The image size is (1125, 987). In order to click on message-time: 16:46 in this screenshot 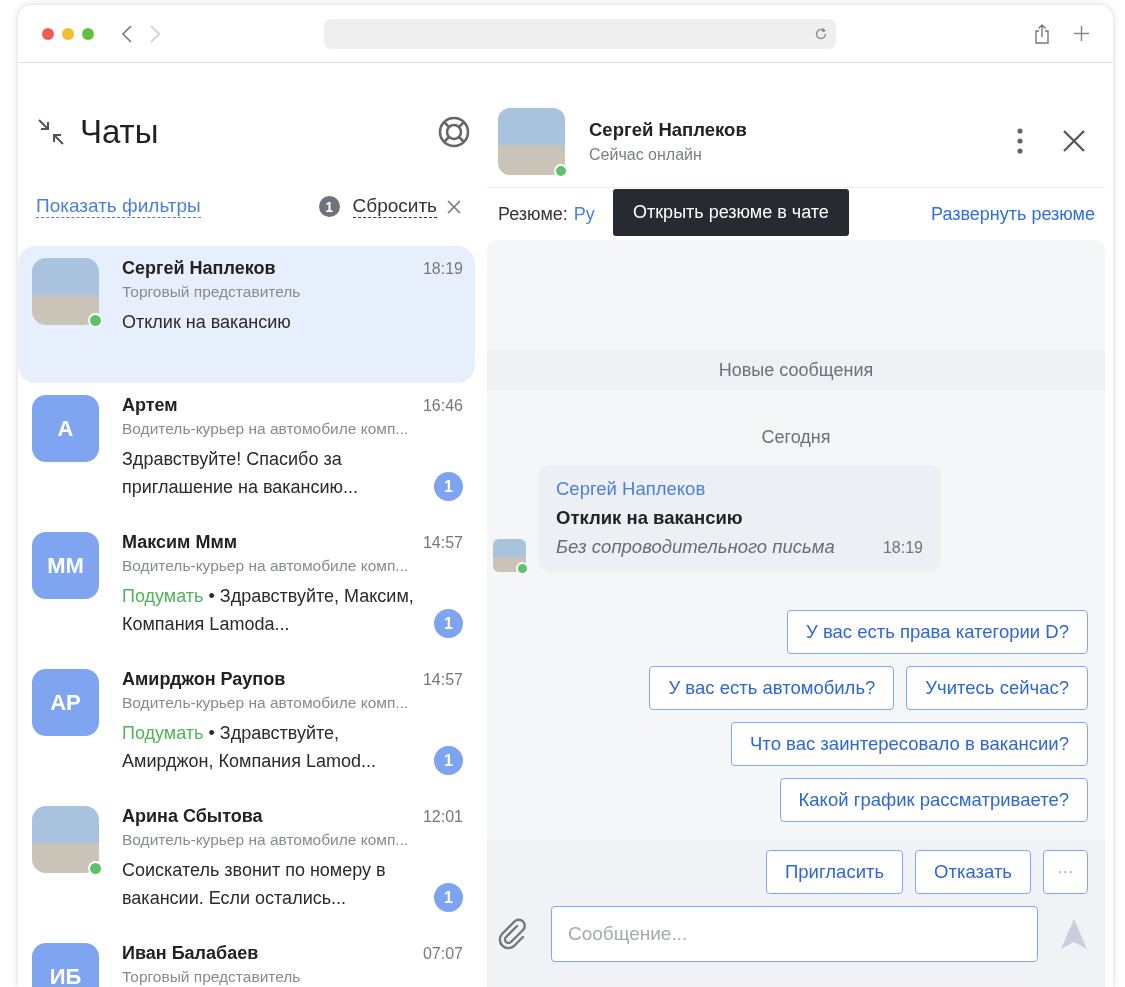, I will do `click(442, 406)`.